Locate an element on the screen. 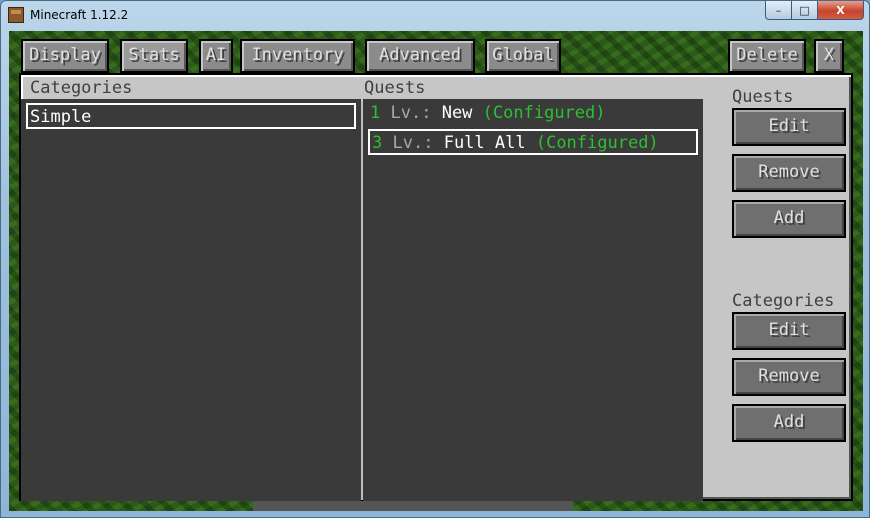 Image resolution: width=870 pixels, height=518 pixels. tab-advanced: Advanced is located at coordinates (420, 56).